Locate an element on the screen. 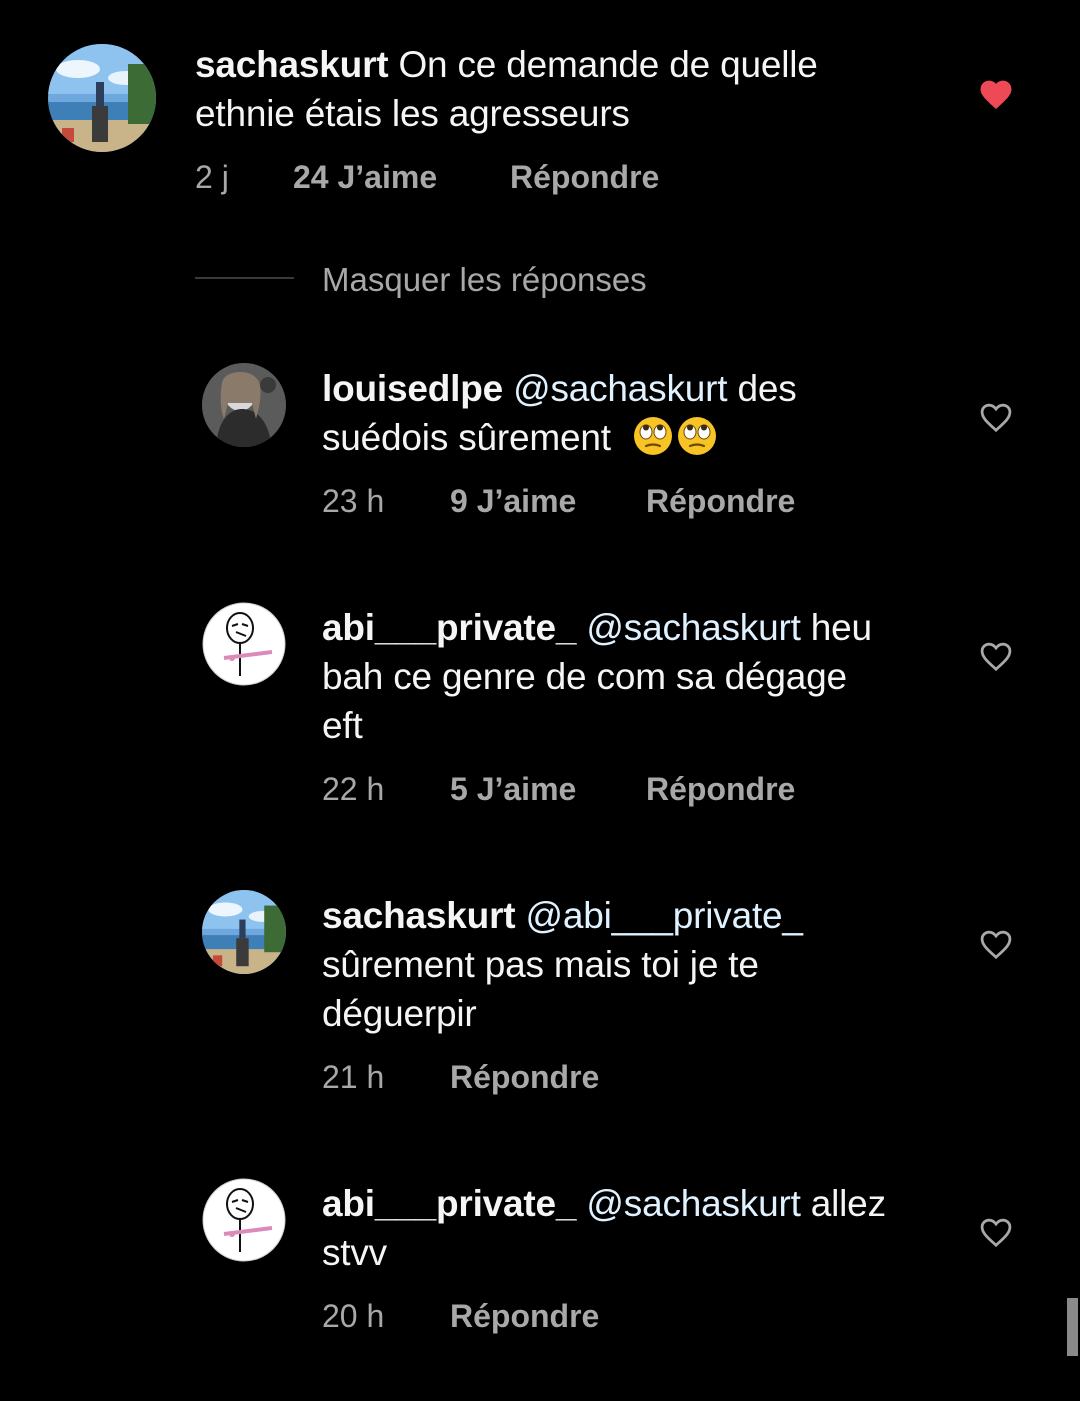 The width and height of the screenshot is (1080, 1401). comment-body-line1: On ce demande de quelle is located at coordinates (603, 64).